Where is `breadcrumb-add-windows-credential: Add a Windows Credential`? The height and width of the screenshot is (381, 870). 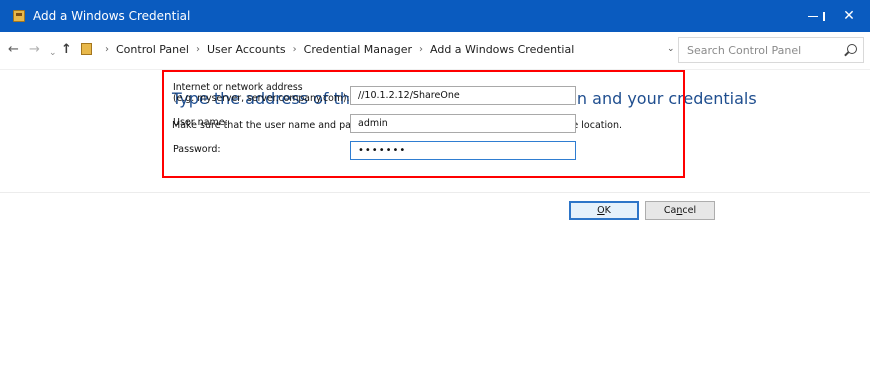 breadcrumb-add-windows-credential: Add a Windows Credential is located at coordinates (502, 49).